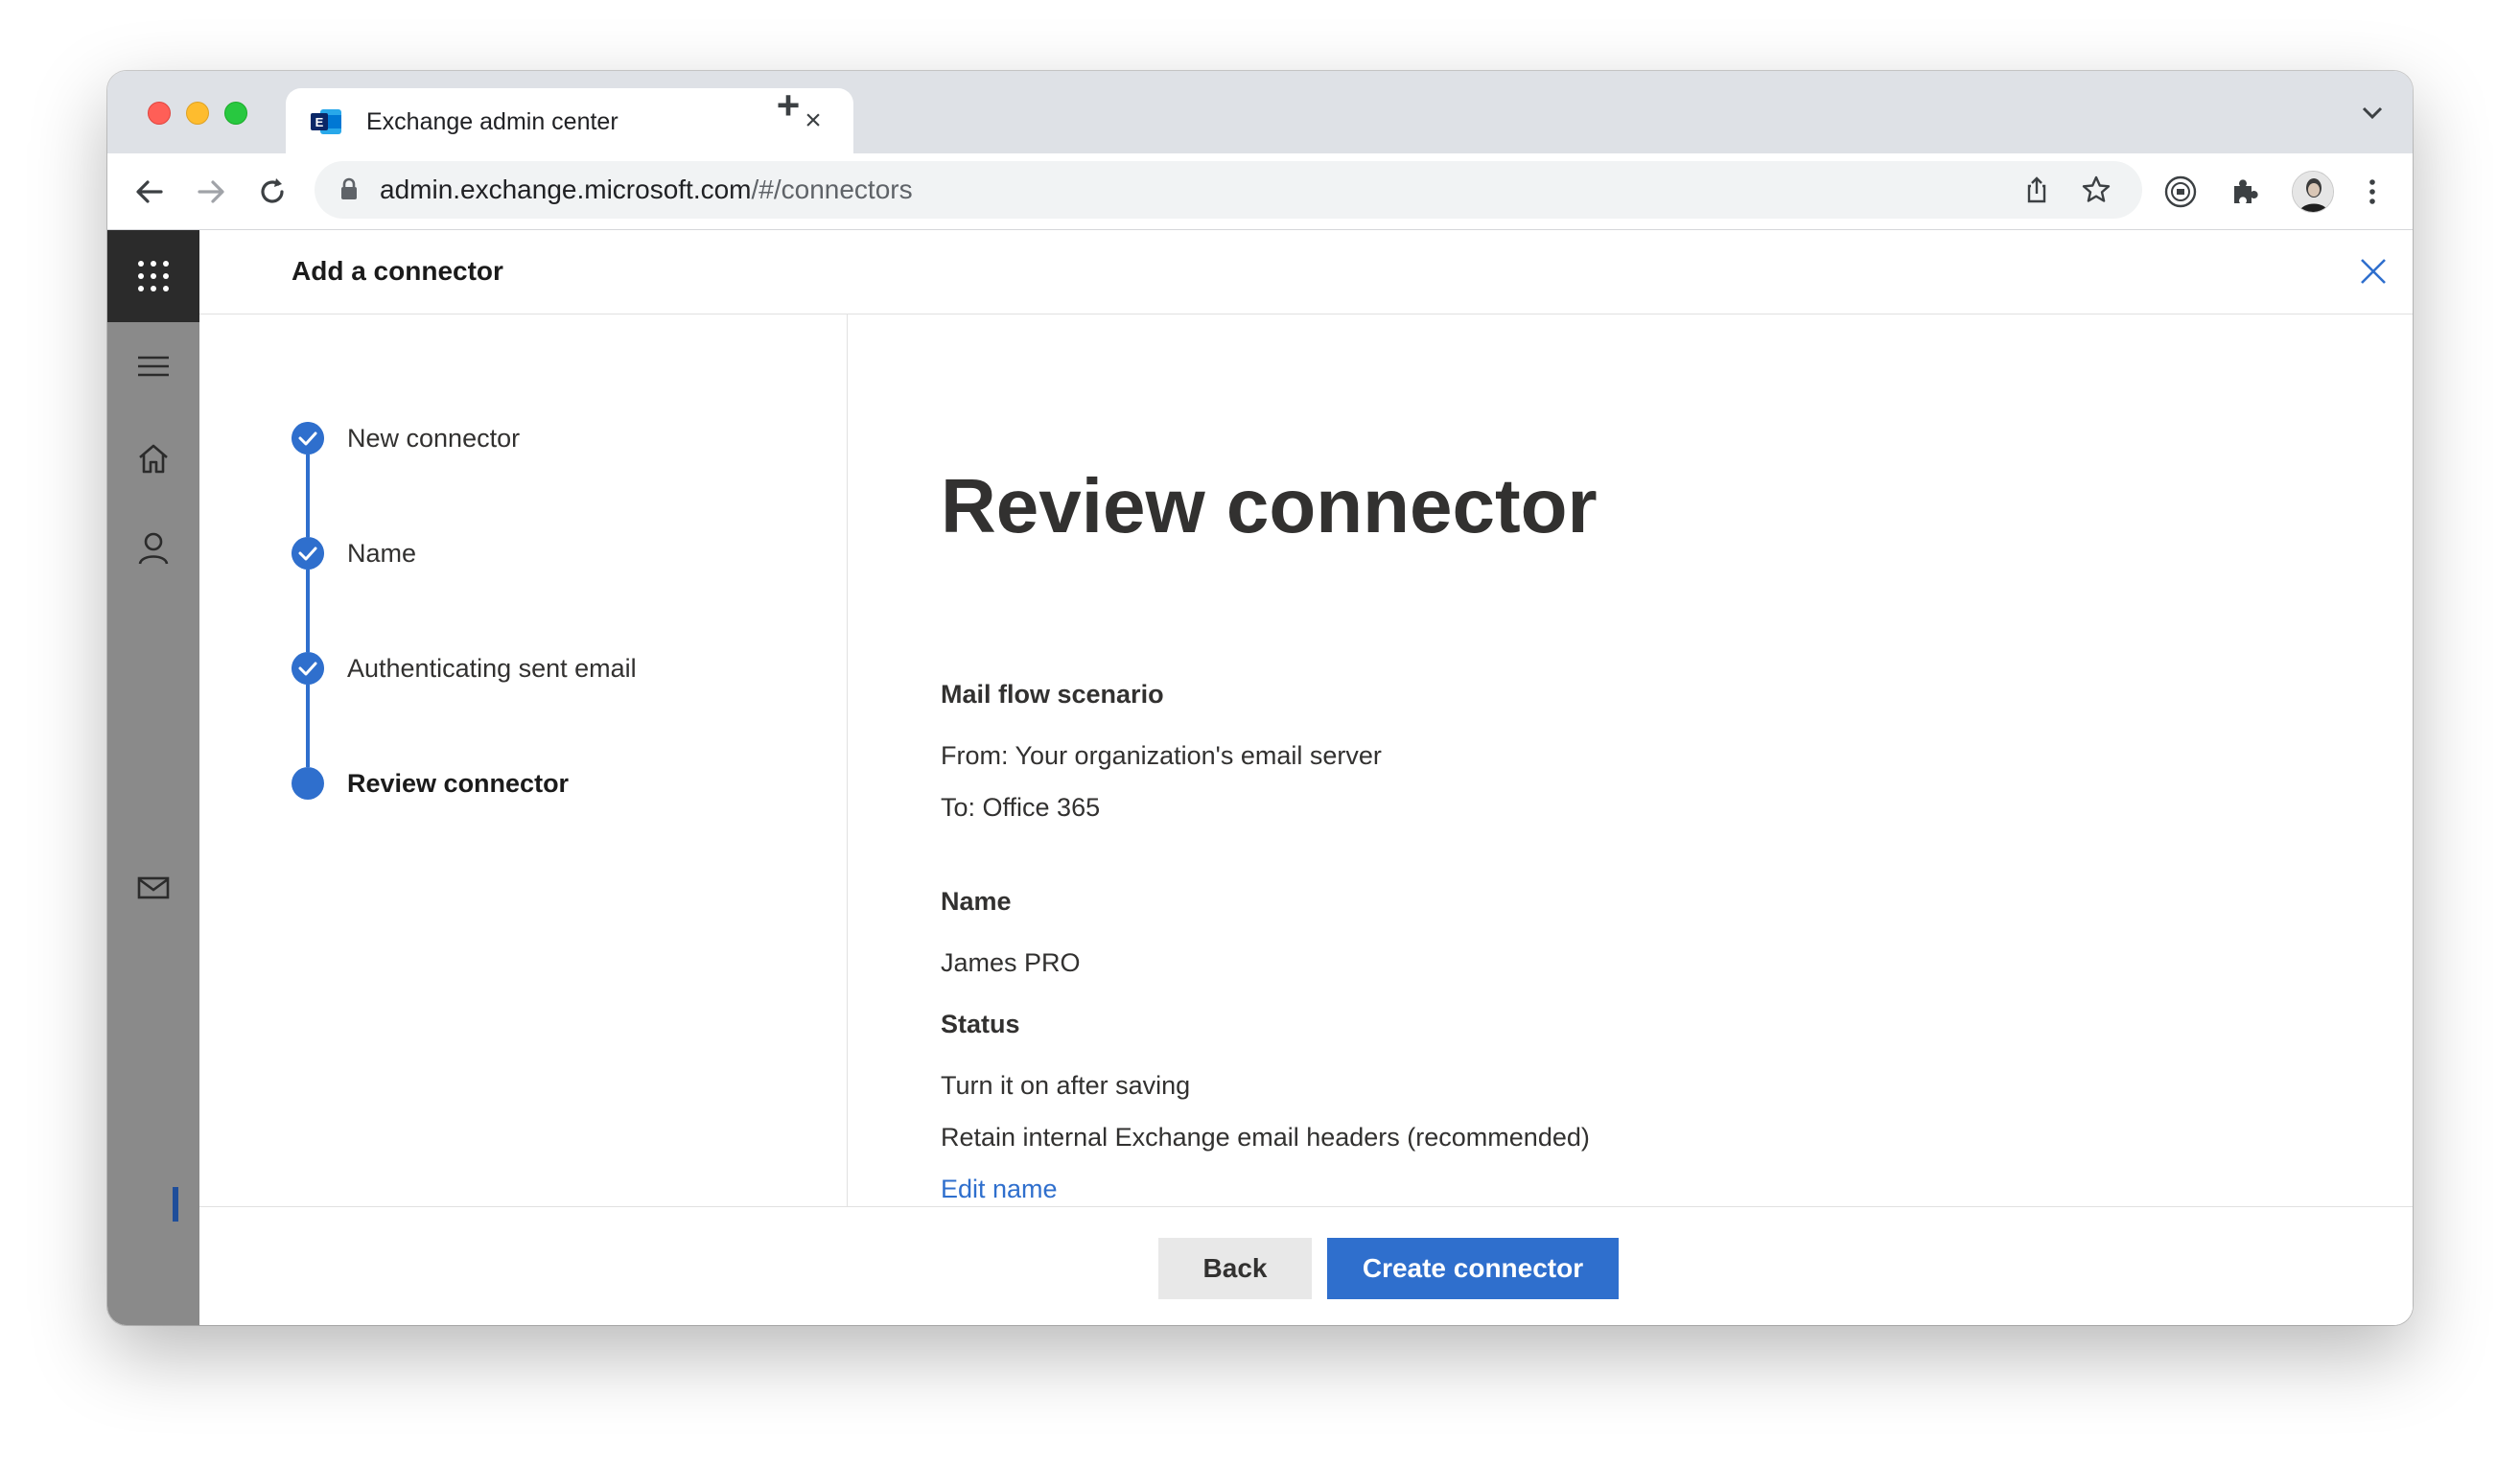  I want to click on close-panel-icon, so click(2373, 271).